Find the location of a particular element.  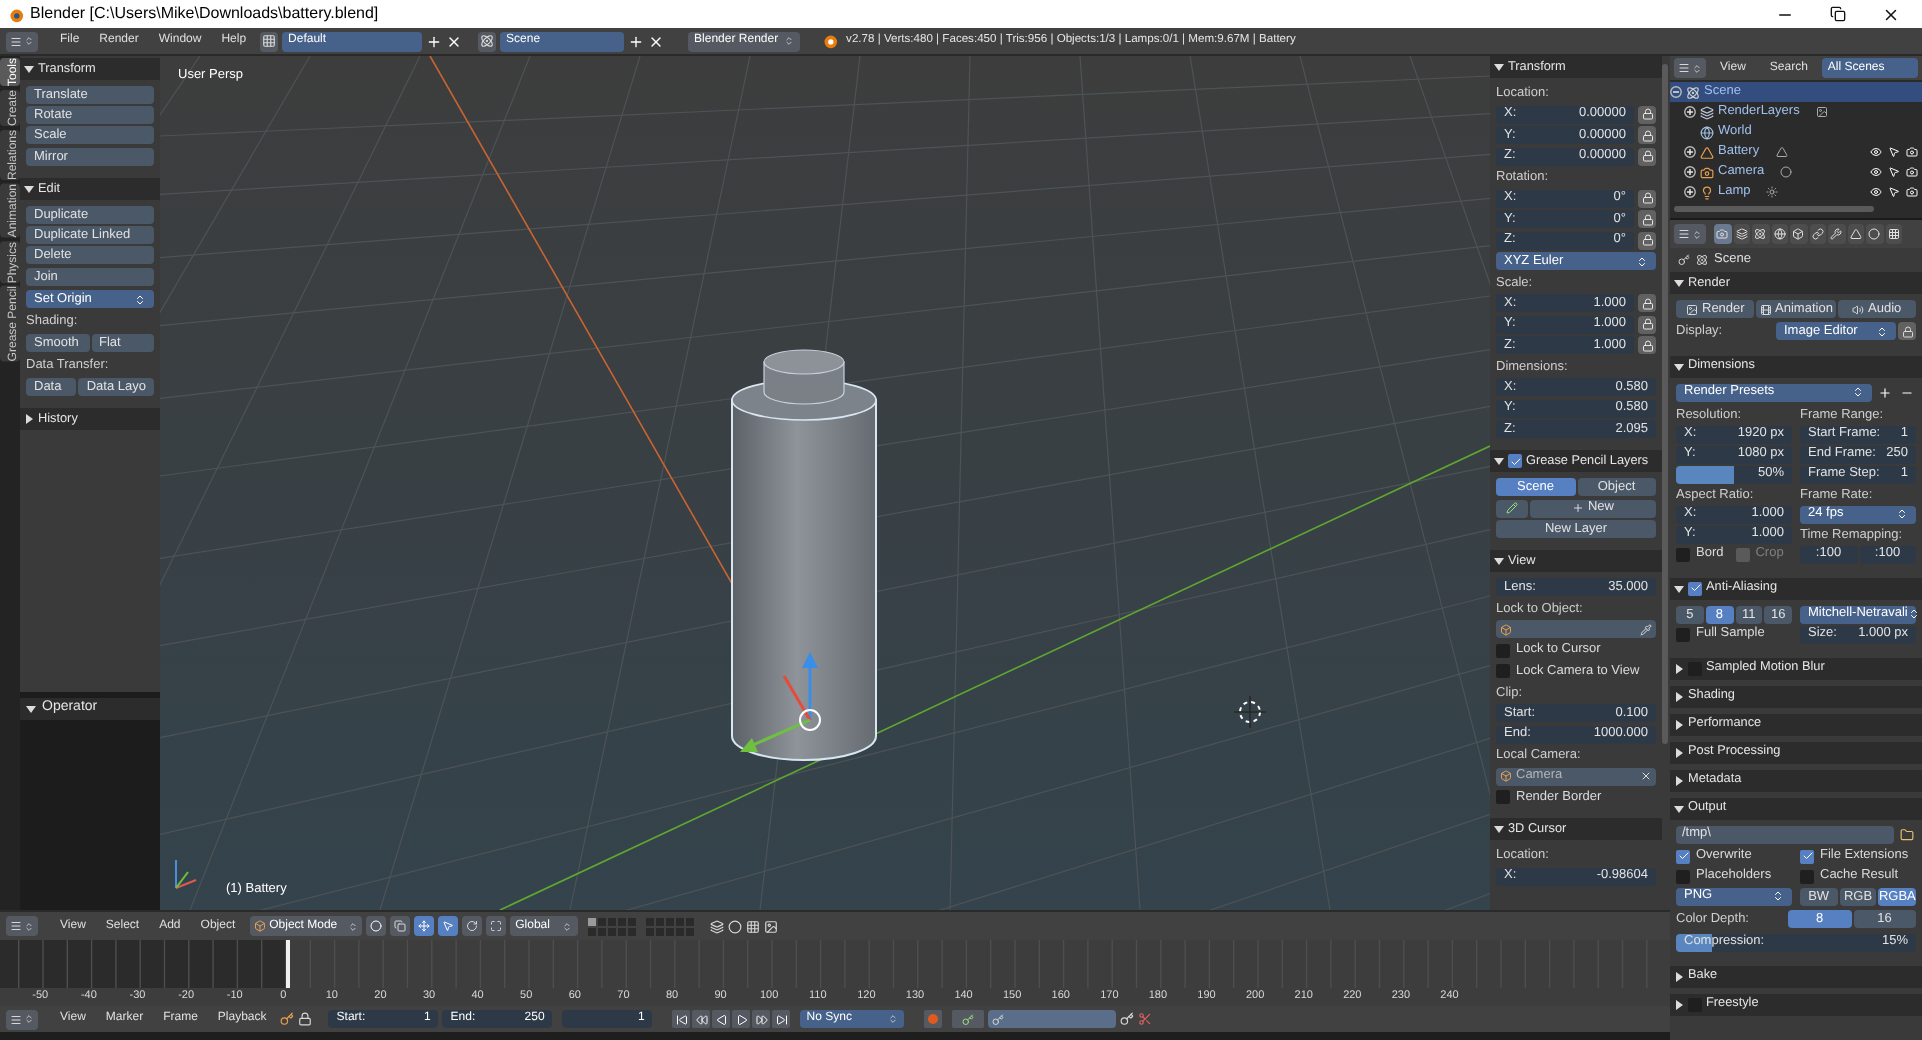

translate-icon is located at coordinates (447, 926).